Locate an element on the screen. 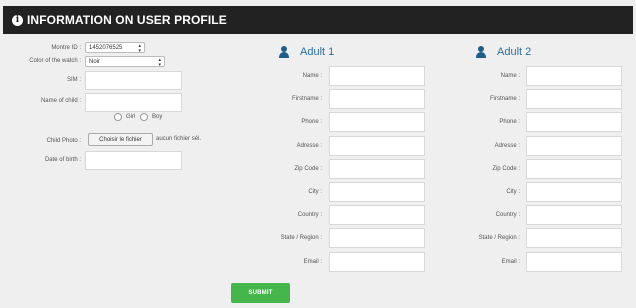  adult1-zip-code-input is located at coordinates (377, 168).